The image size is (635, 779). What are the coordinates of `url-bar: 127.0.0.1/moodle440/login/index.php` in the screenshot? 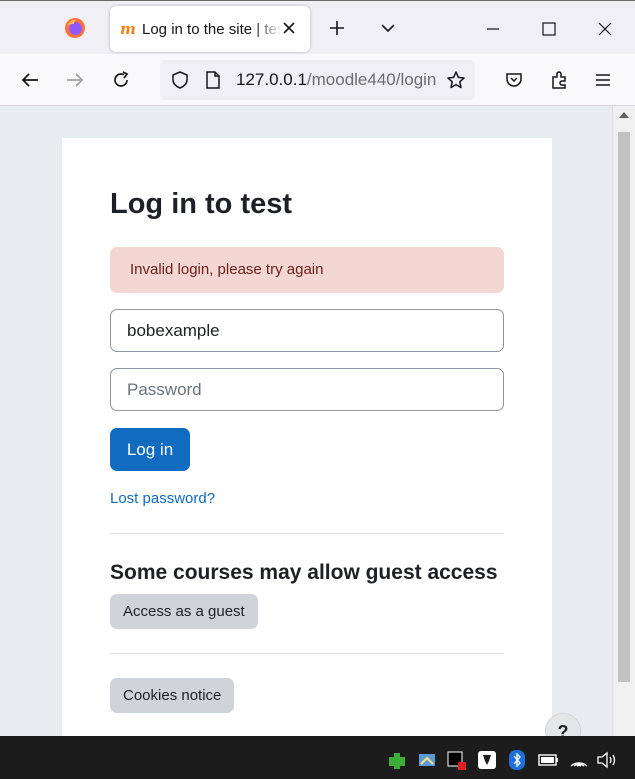 It's located at (317, 80).